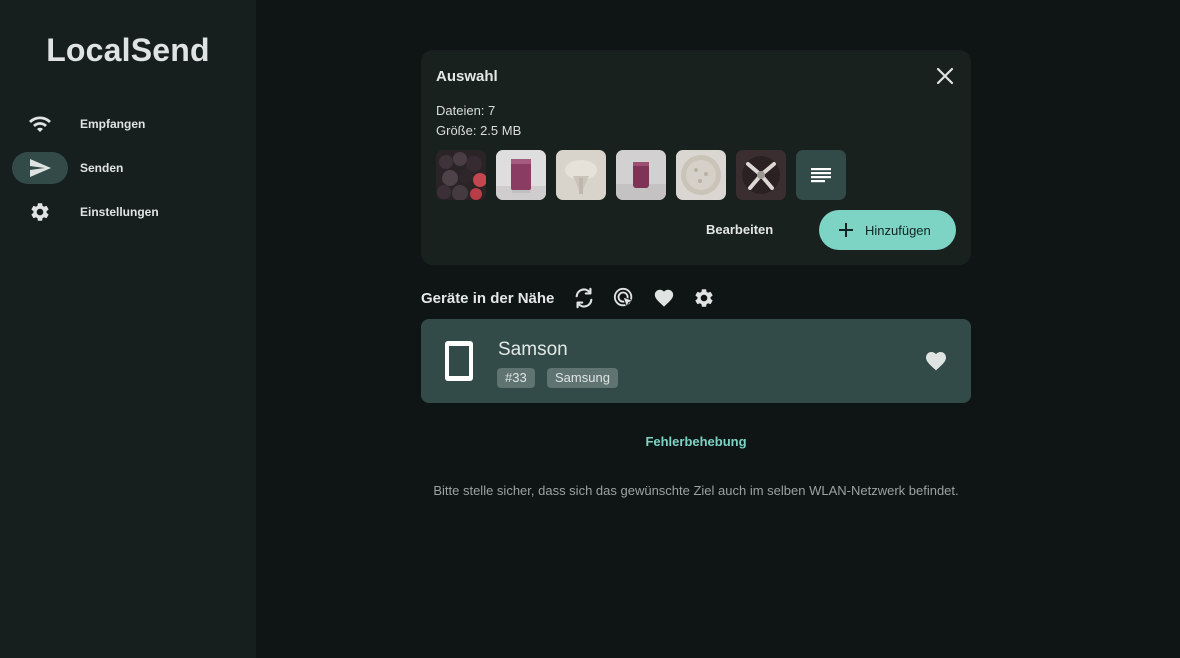 The height and width of the screenshot is (658, 1180). Describe the element at coordinates (582, 378) in the screenshot. I see `device-tag-model: Samsung` at that location.